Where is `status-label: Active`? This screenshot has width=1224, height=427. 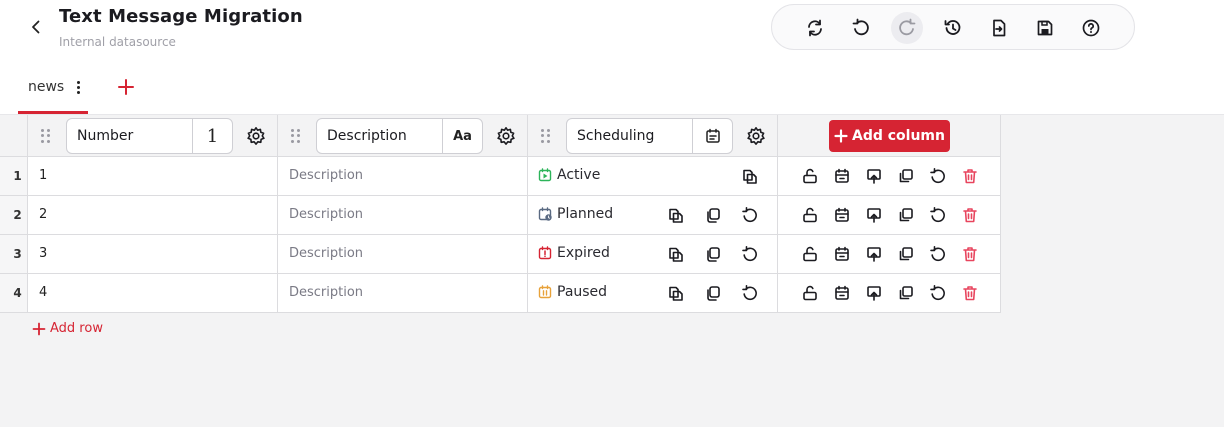
status-label: Active is located at coordinates (579, 175).